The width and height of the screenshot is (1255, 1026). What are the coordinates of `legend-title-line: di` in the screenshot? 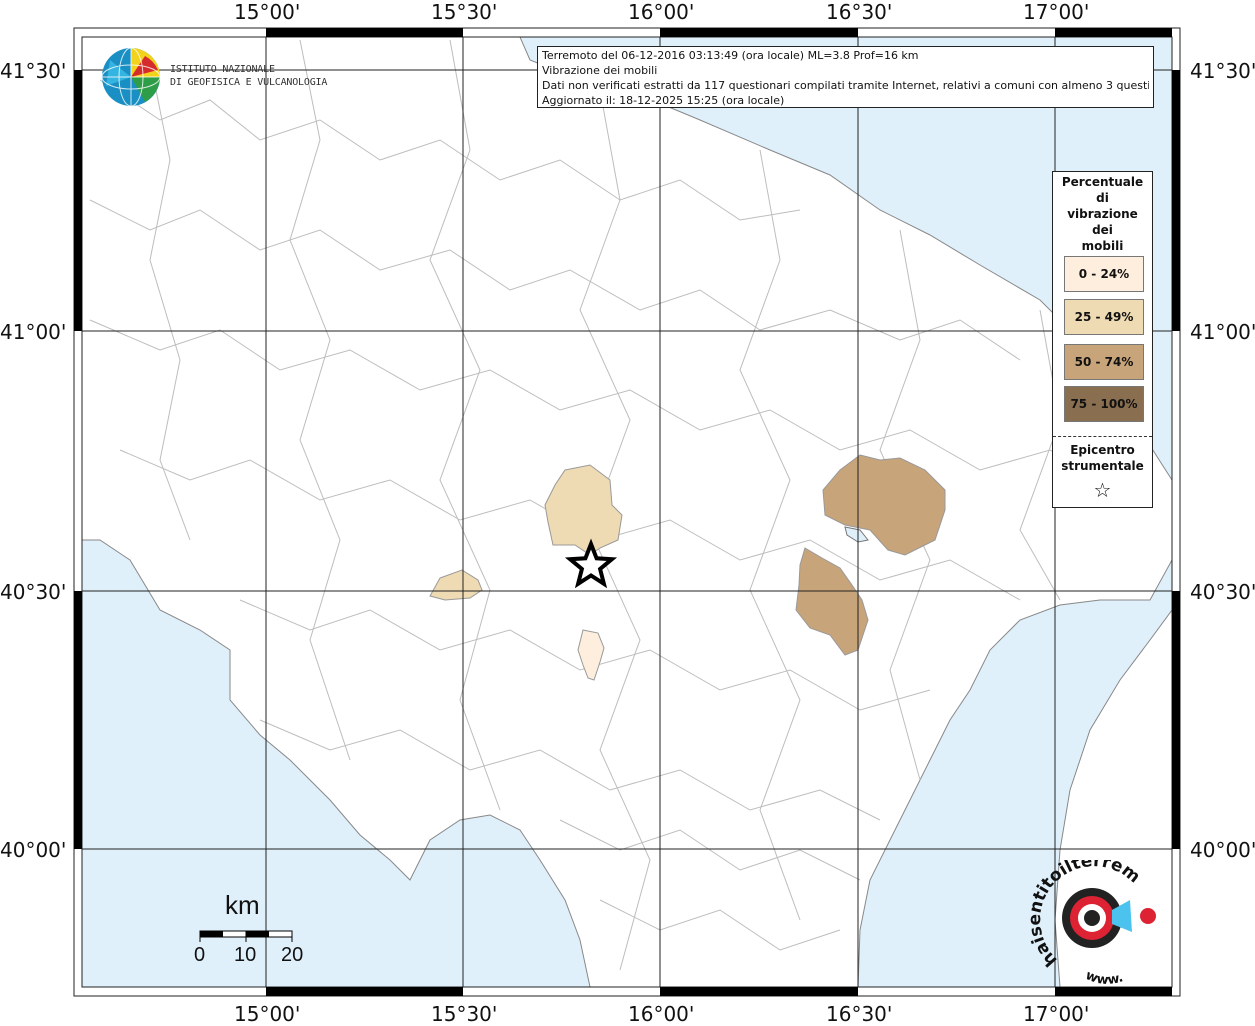 It's located at (1102, 198).